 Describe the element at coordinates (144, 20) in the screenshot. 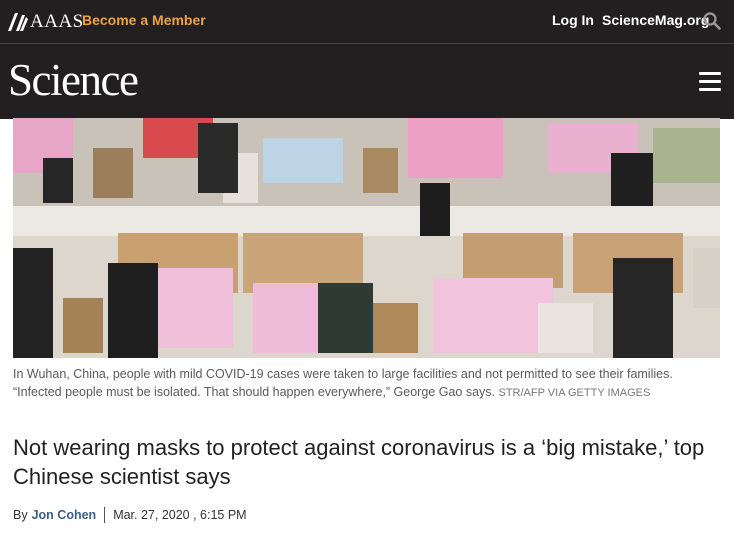

I see `become-member-link: Become a Member` at that location.